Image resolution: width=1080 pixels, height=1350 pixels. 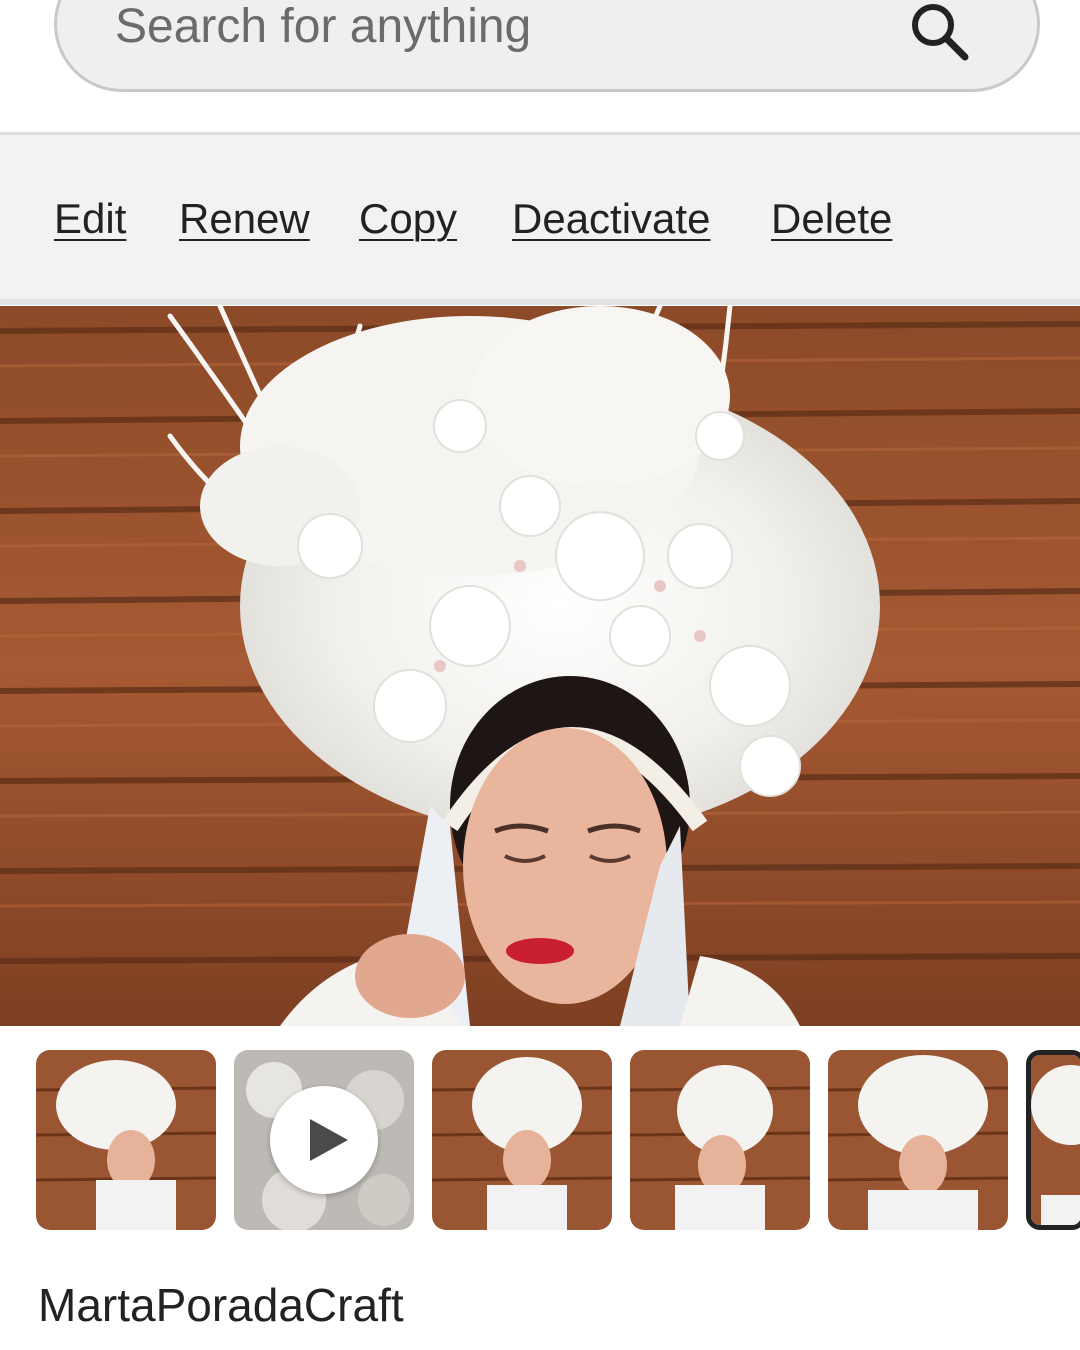 I want to click on thumbnail-video, so click(x=324, y=1140).